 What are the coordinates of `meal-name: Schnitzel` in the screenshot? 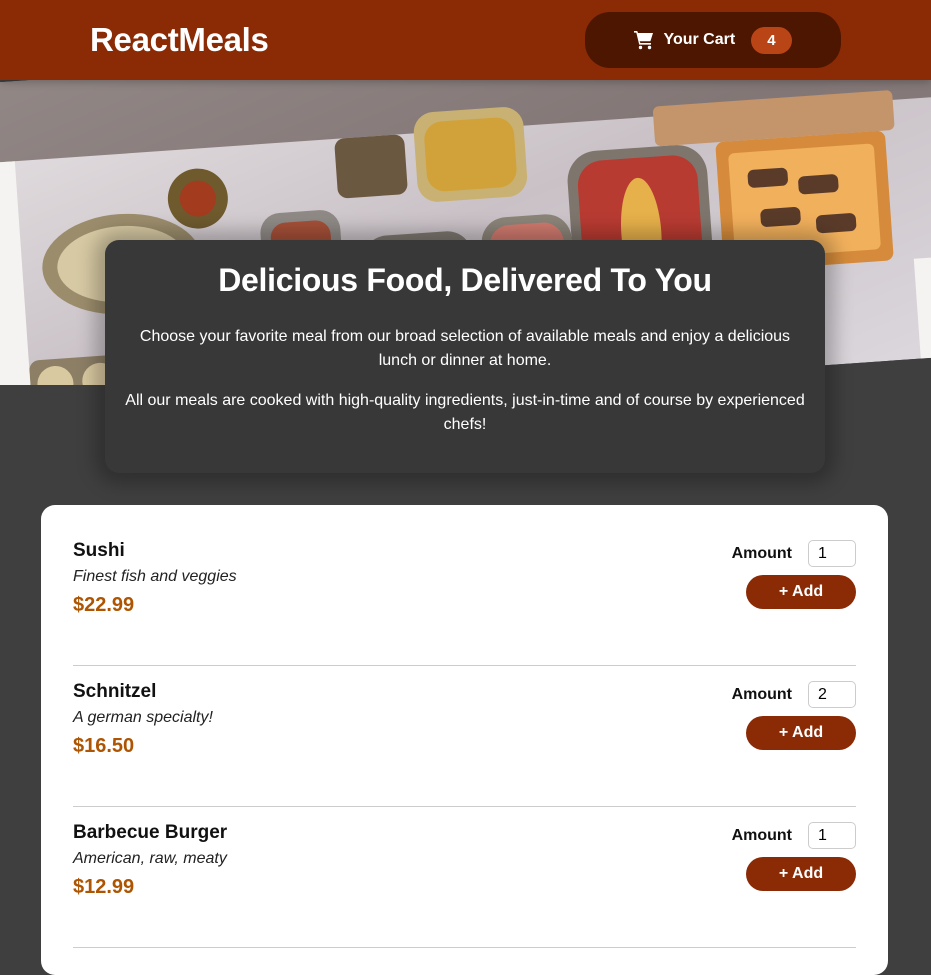 It's located at (115, 691).